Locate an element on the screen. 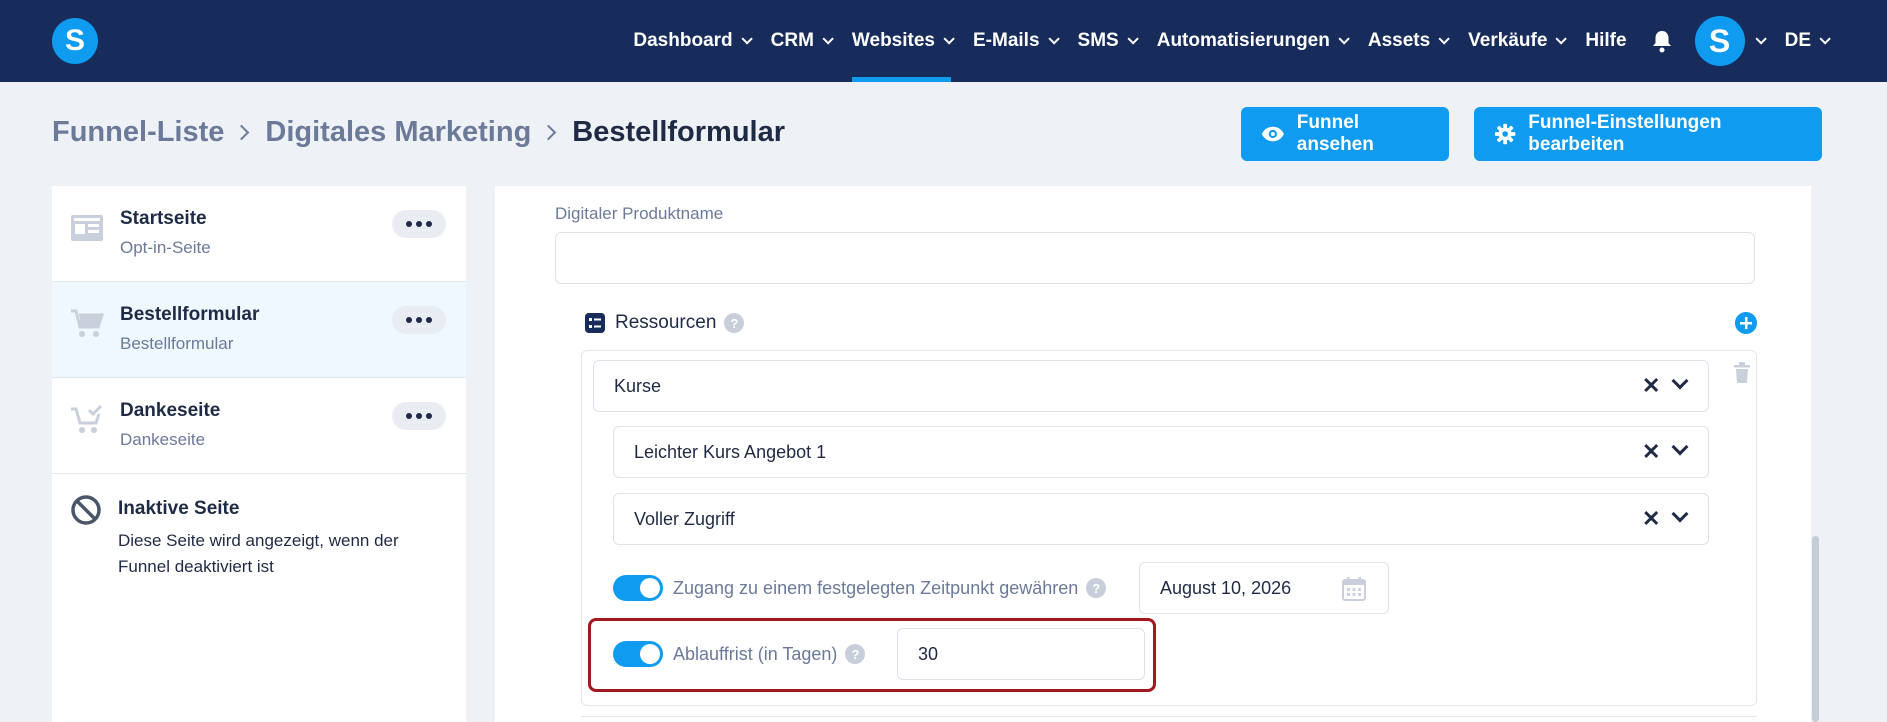 The image size is (1887, 722). scrollbar is located at coordinates (1815, 629).